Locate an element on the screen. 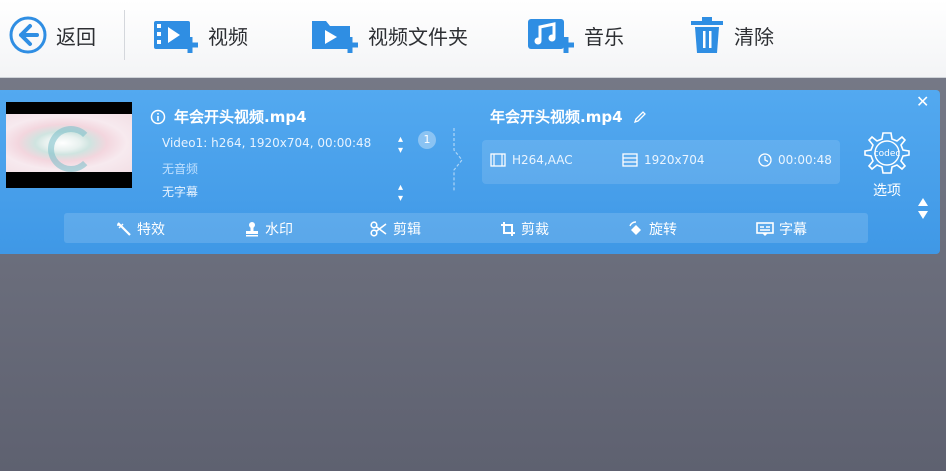 The width and height of the screenshot is (946, 471). add-music-label: 音乐 is located at coordinates (604, 36).